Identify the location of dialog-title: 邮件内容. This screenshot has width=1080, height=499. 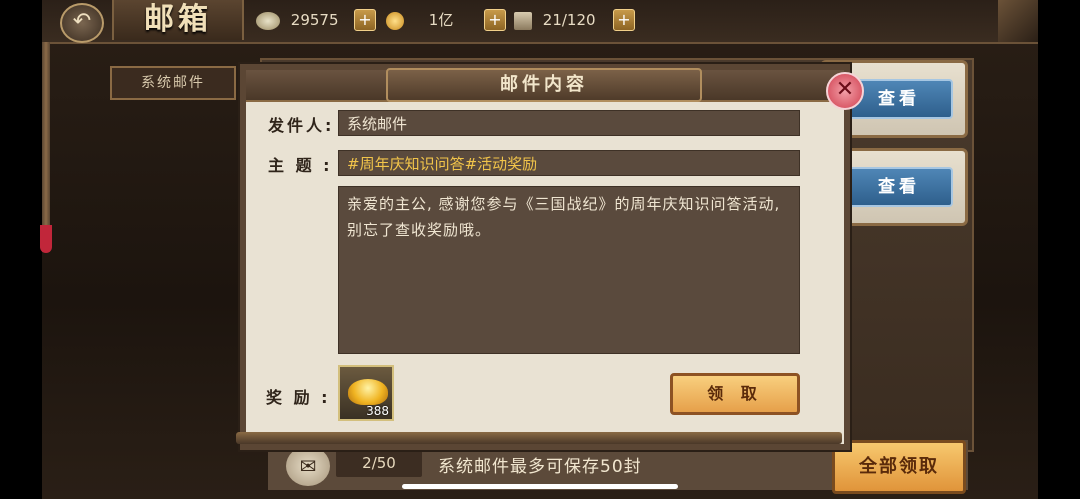
(544, 85).